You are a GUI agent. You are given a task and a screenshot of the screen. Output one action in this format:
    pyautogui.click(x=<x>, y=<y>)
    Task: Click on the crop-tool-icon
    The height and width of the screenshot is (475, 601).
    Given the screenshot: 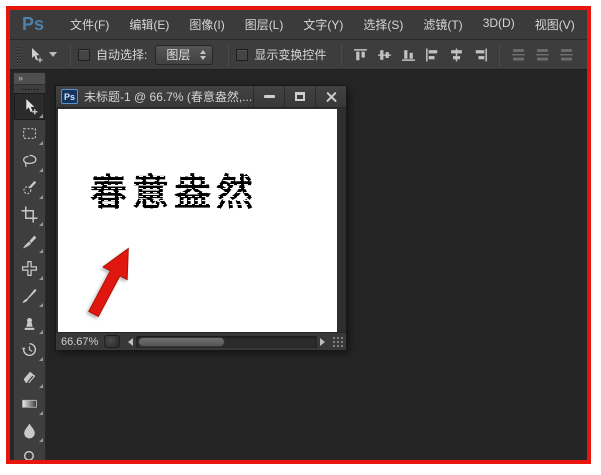 What is the action you would take?
    pyautogui.click(x=29, y=214)
    